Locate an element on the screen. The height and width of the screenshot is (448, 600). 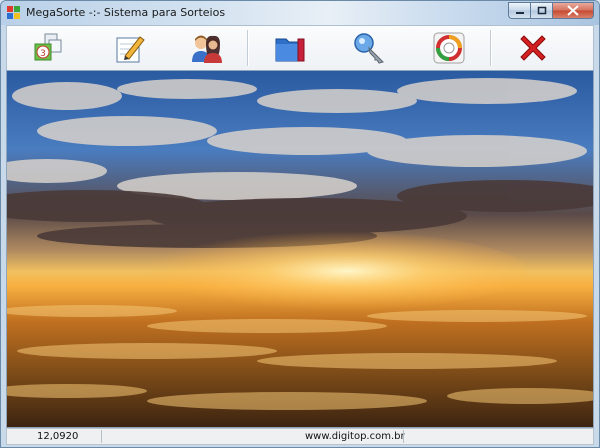
title-bar: MegaSorte -:- Sistema para Sorteios is located at coordinates (300, 13).